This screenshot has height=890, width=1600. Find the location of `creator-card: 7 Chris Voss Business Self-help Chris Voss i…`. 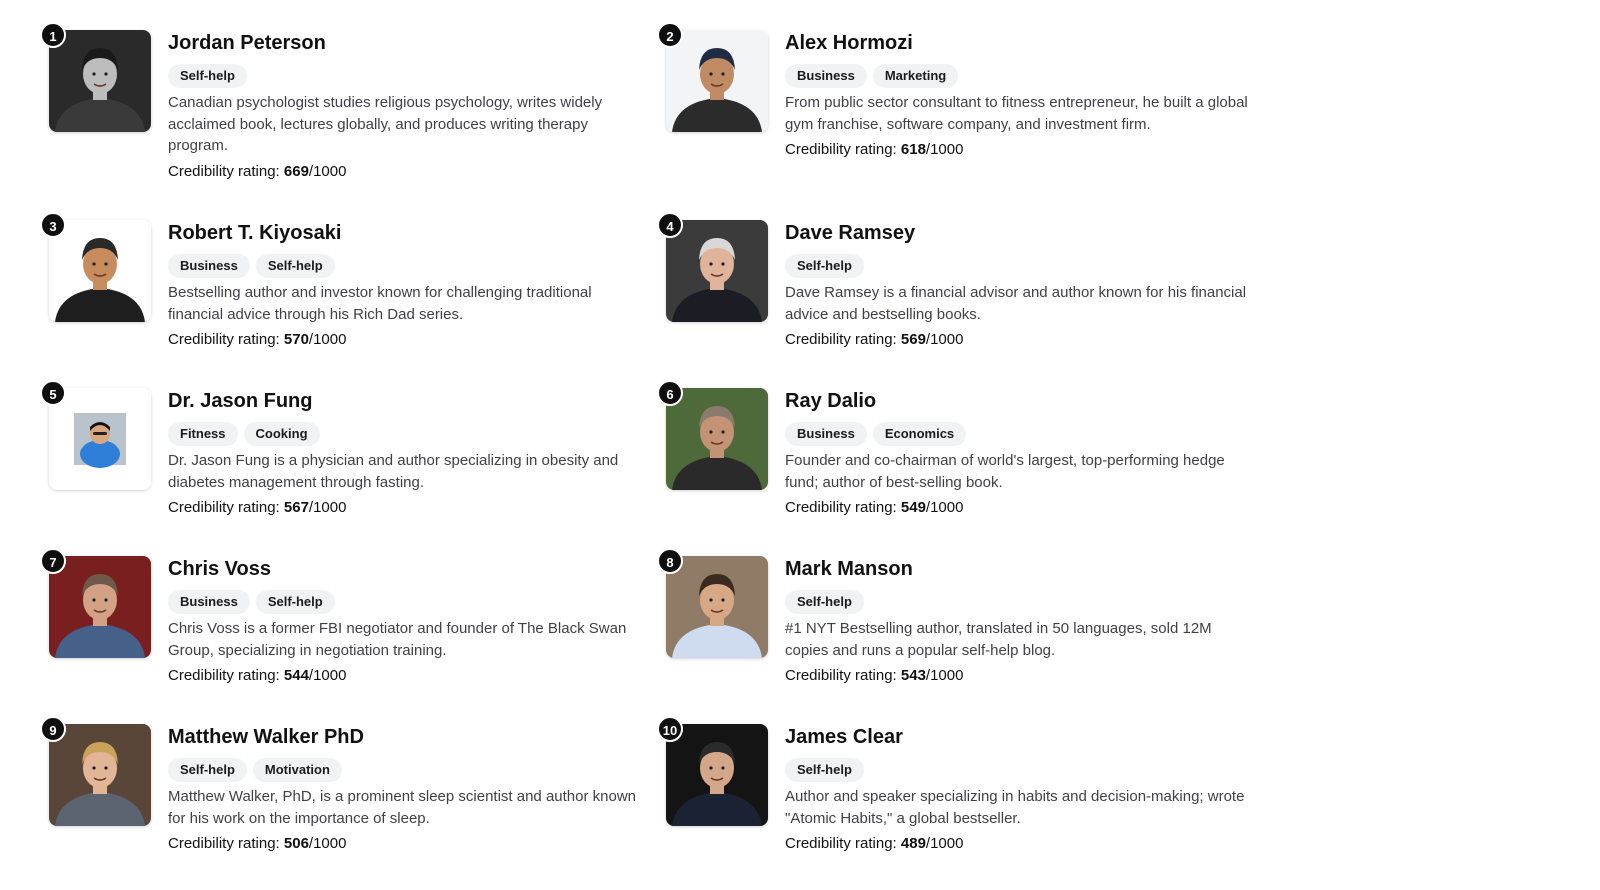

creator-card: 7 Chris Voss Business Self-help Chris Voss i… is located at coordinates (313, 606).